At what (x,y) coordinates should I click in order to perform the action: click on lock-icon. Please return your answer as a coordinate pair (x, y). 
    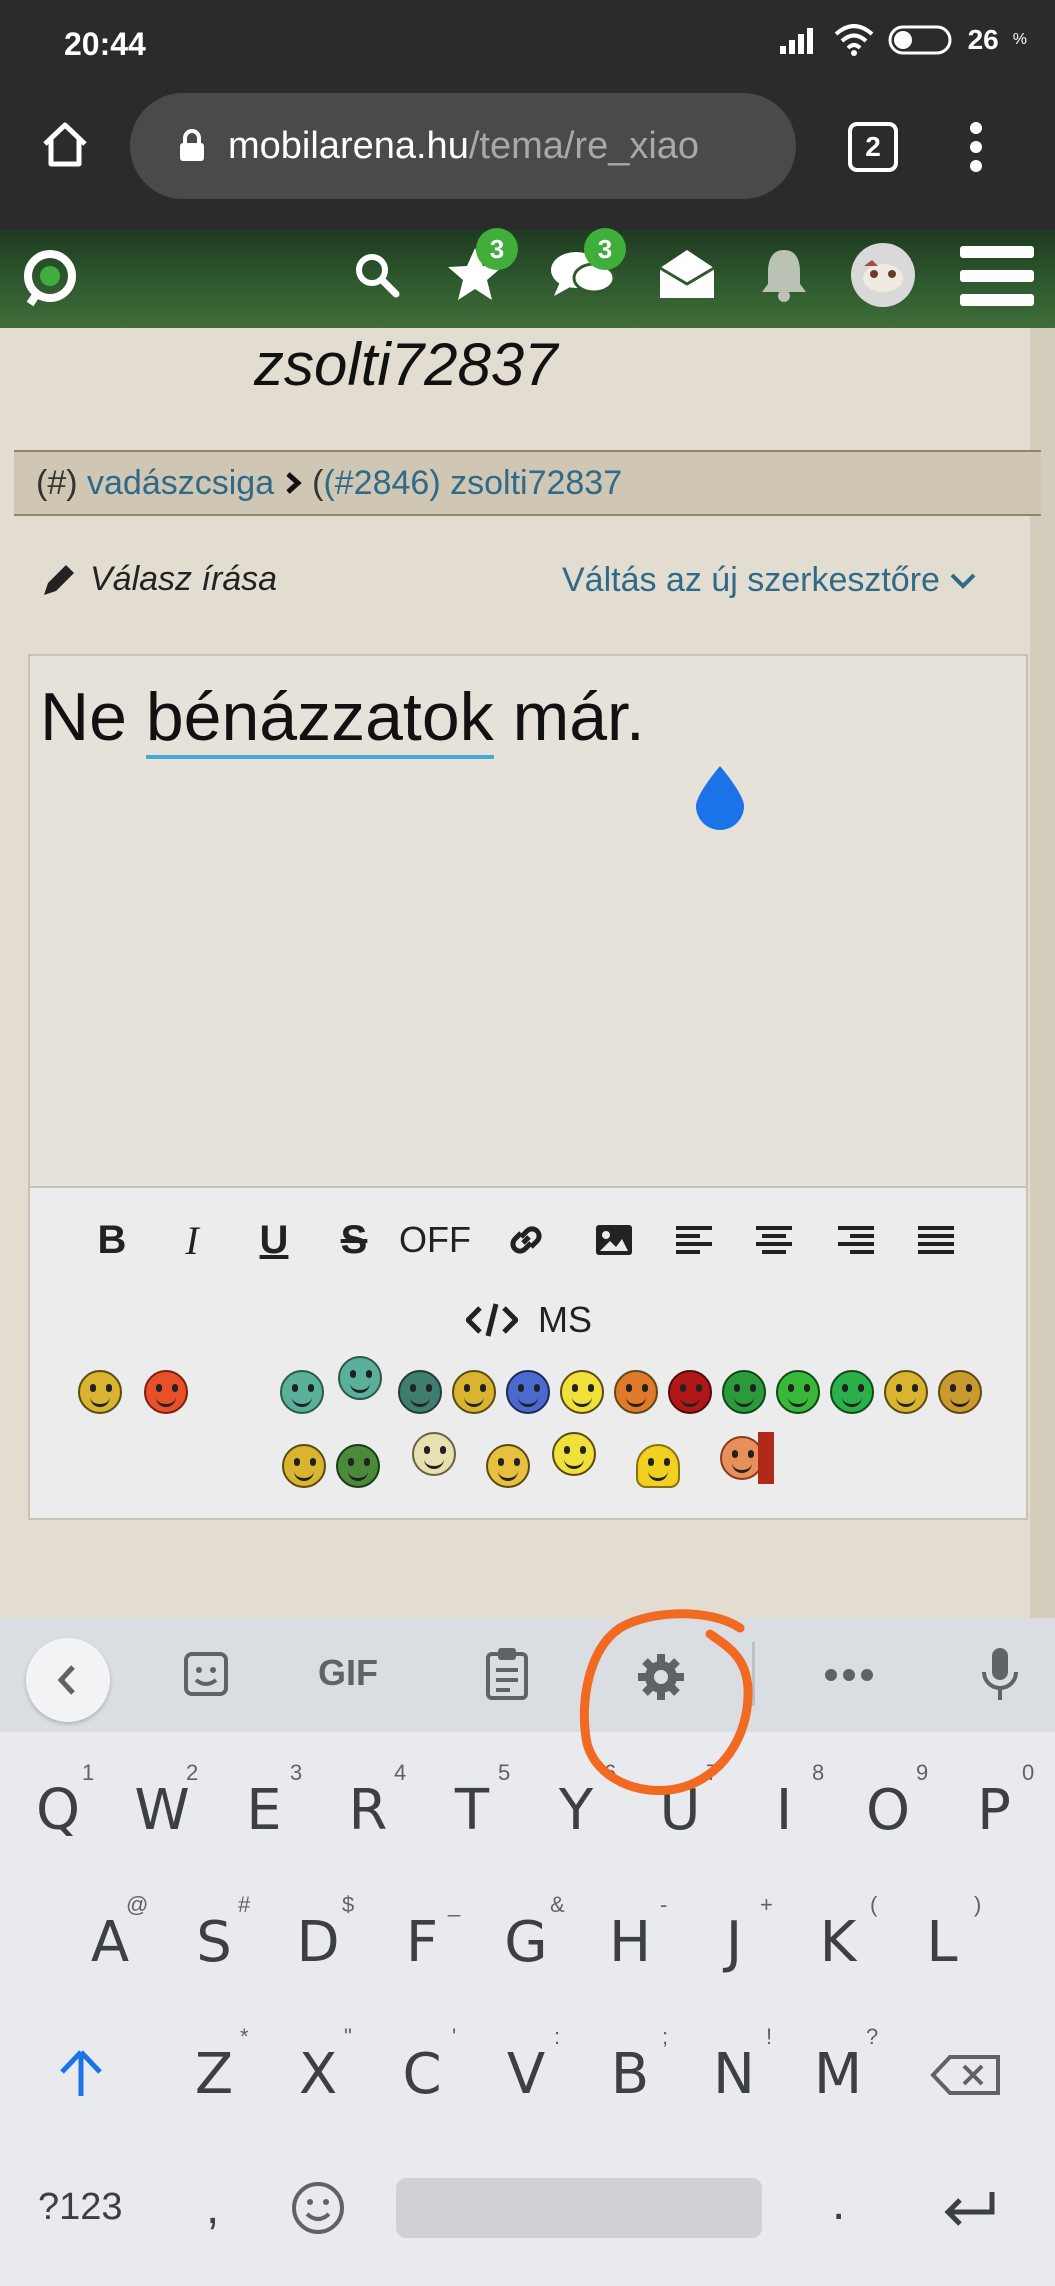
    Looking at the image, I should click on (192, 145).